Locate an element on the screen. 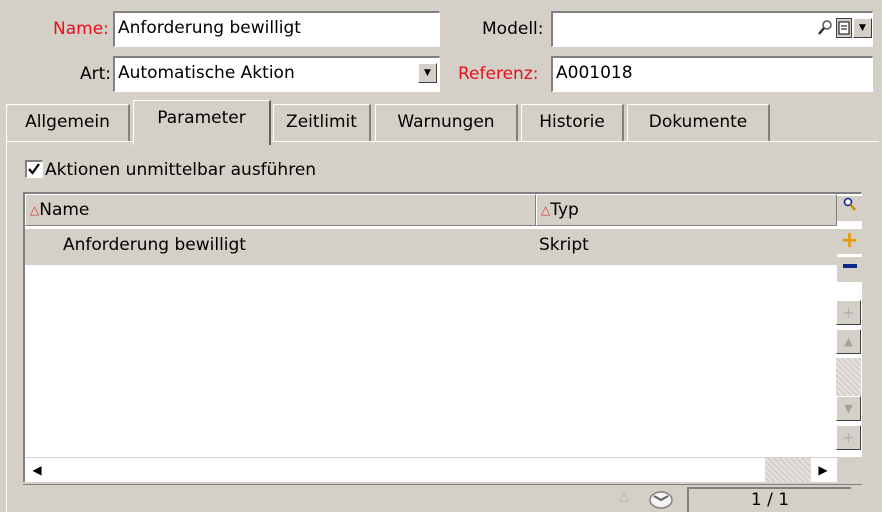  art-select: Automatische Aktion is located at coordinates (276, 74).